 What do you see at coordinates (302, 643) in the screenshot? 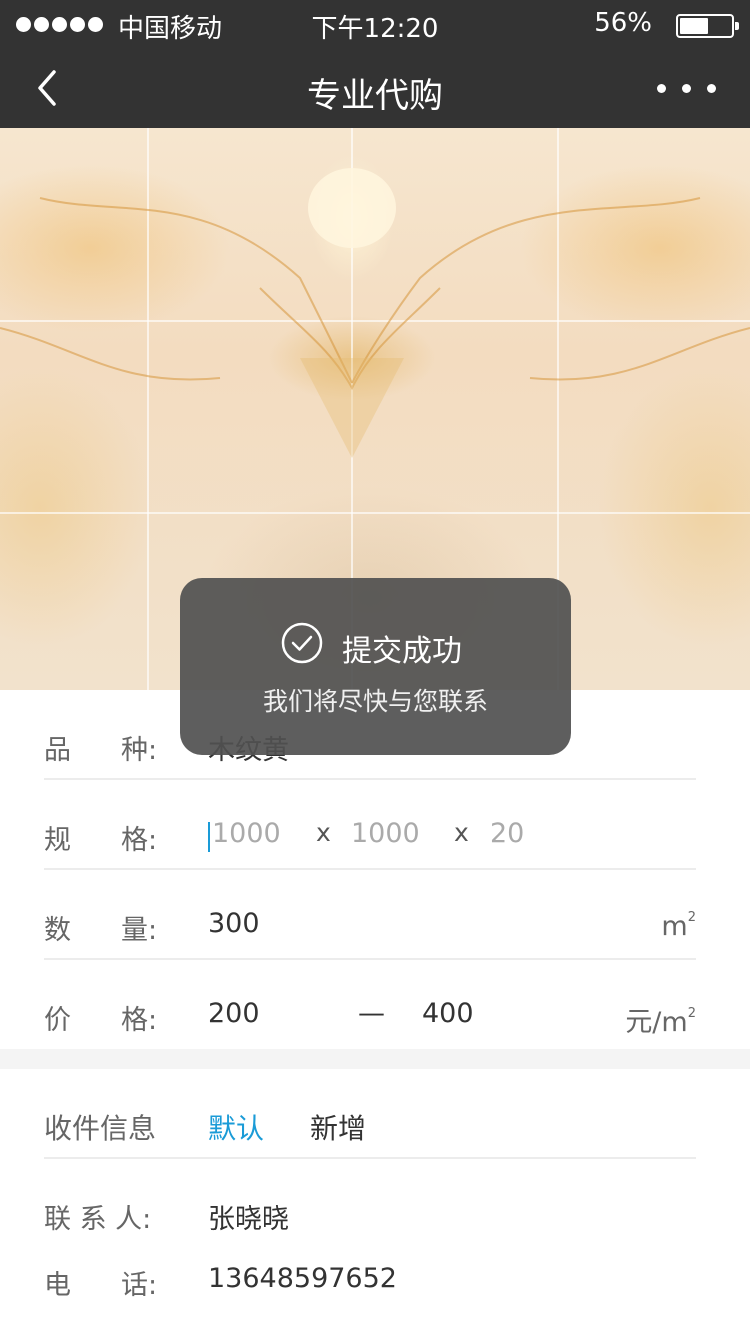
I see `check-circle-icon` at bounding box center [302, 643].